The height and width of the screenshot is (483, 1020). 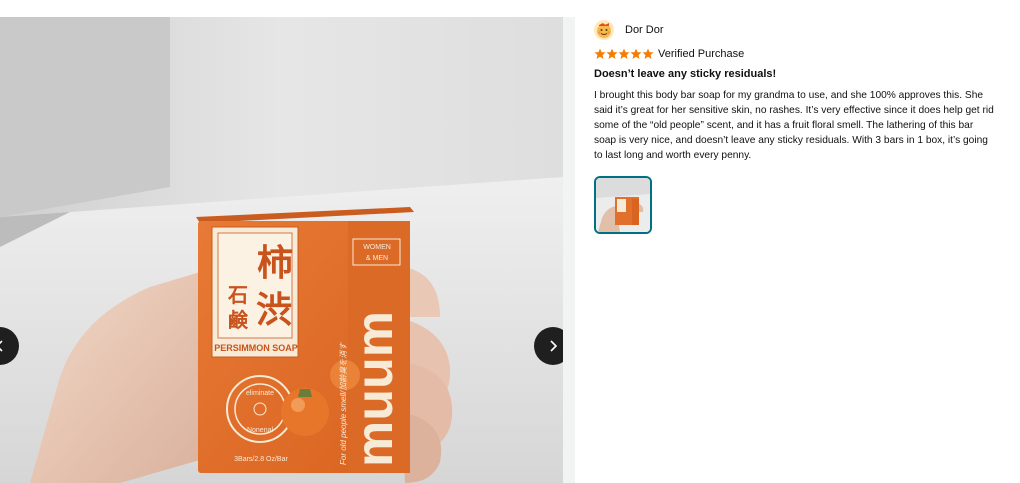 I want to click on brand-wordmark: muum, so click(x=375, y=389).